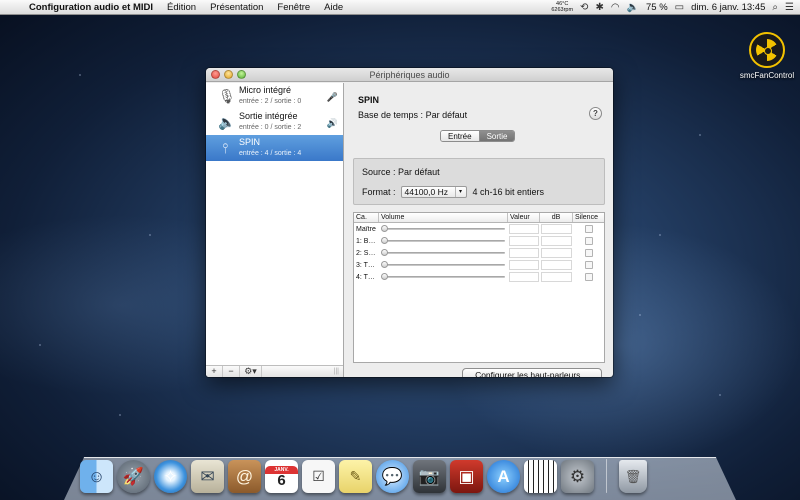  What do you see at coordinates (133, 476) in the screenshot?
I see `launchpad-icon: 🚀` at bounding box center [133, 476].